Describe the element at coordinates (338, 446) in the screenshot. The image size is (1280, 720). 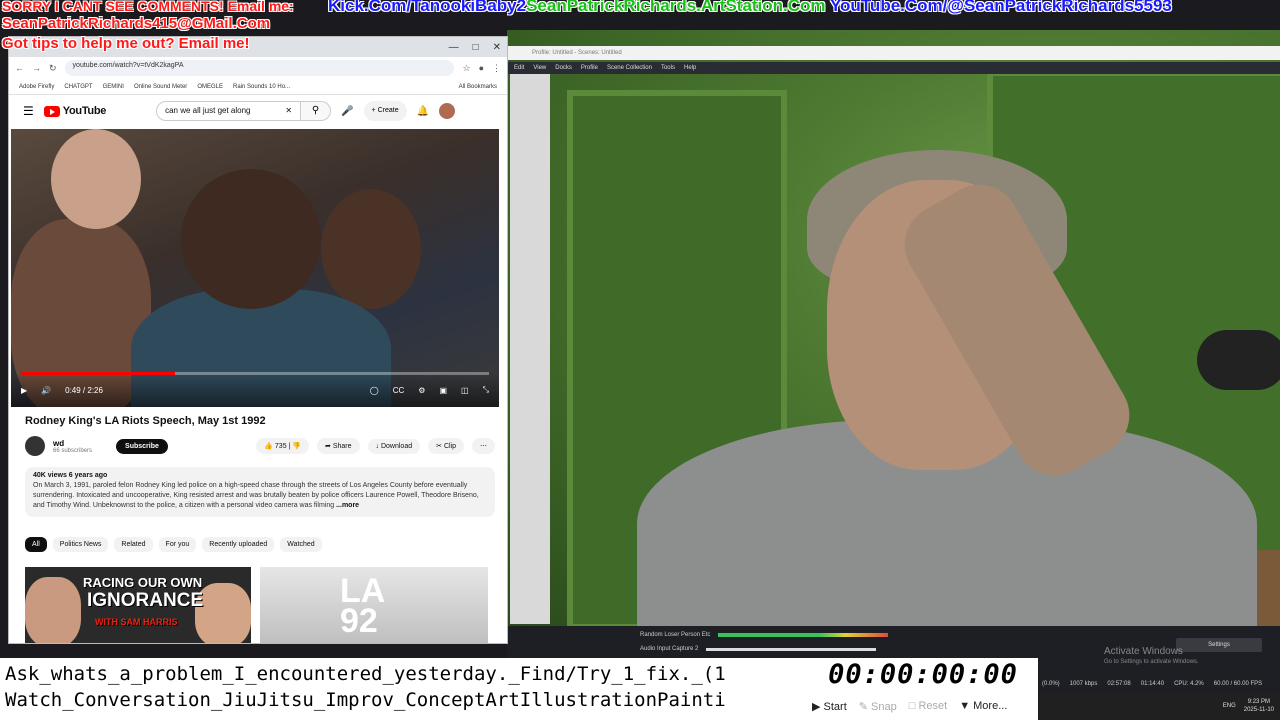
I see `share-button: ➦ Share` at that location.